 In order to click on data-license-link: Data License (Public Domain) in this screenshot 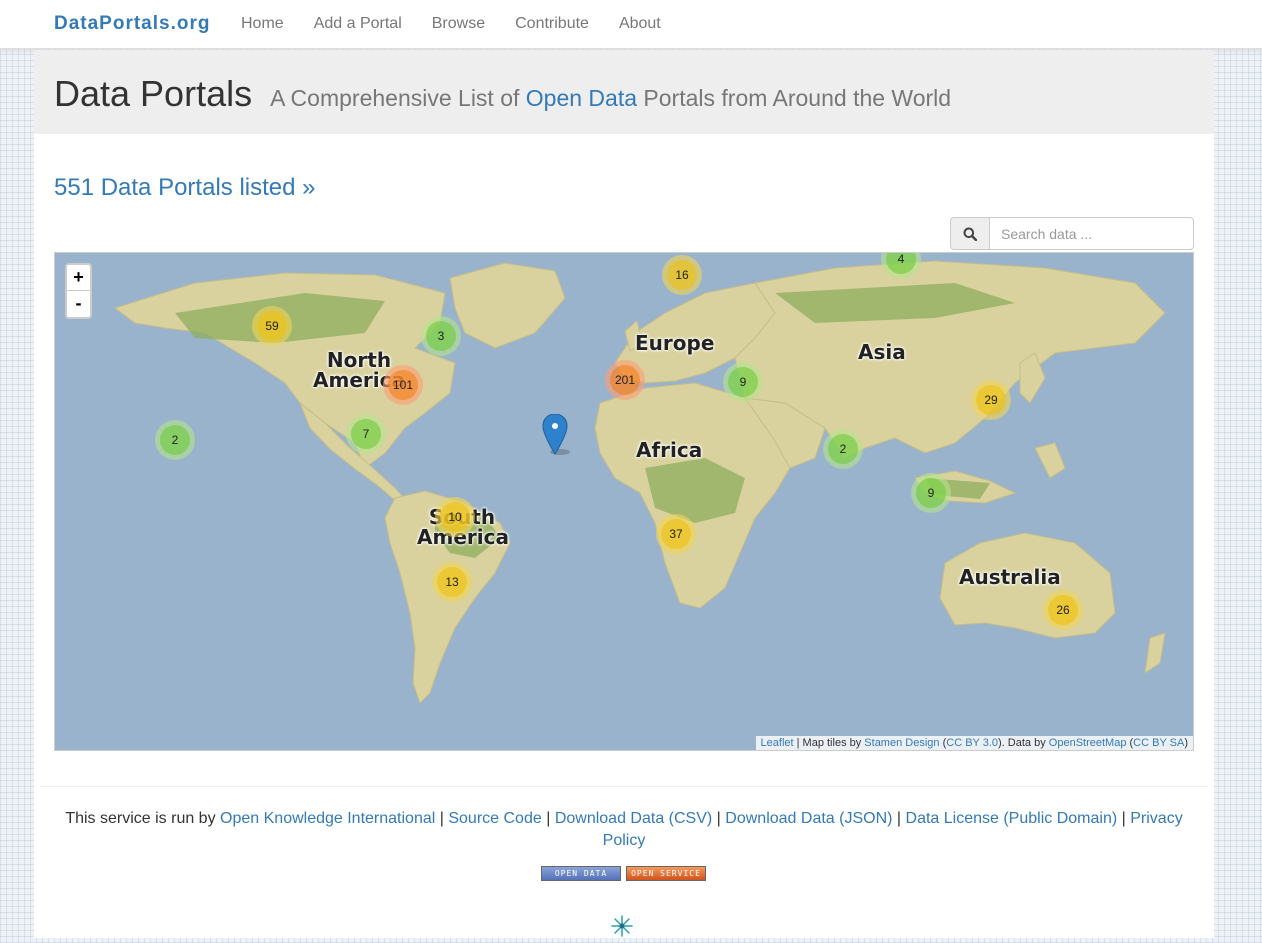, I will do `click(1012, 818)`.